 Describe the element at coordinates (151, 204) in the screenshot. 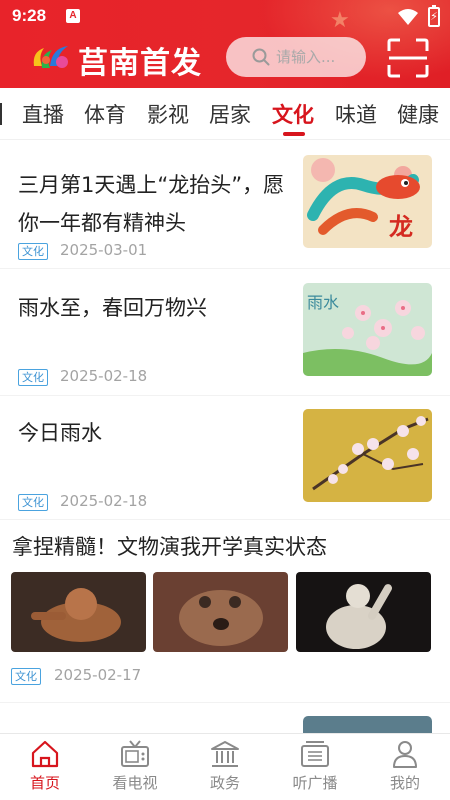

I see `news-title: 三月第1天遇上“龙抬头”，愿你一年都有精神头` at that location.